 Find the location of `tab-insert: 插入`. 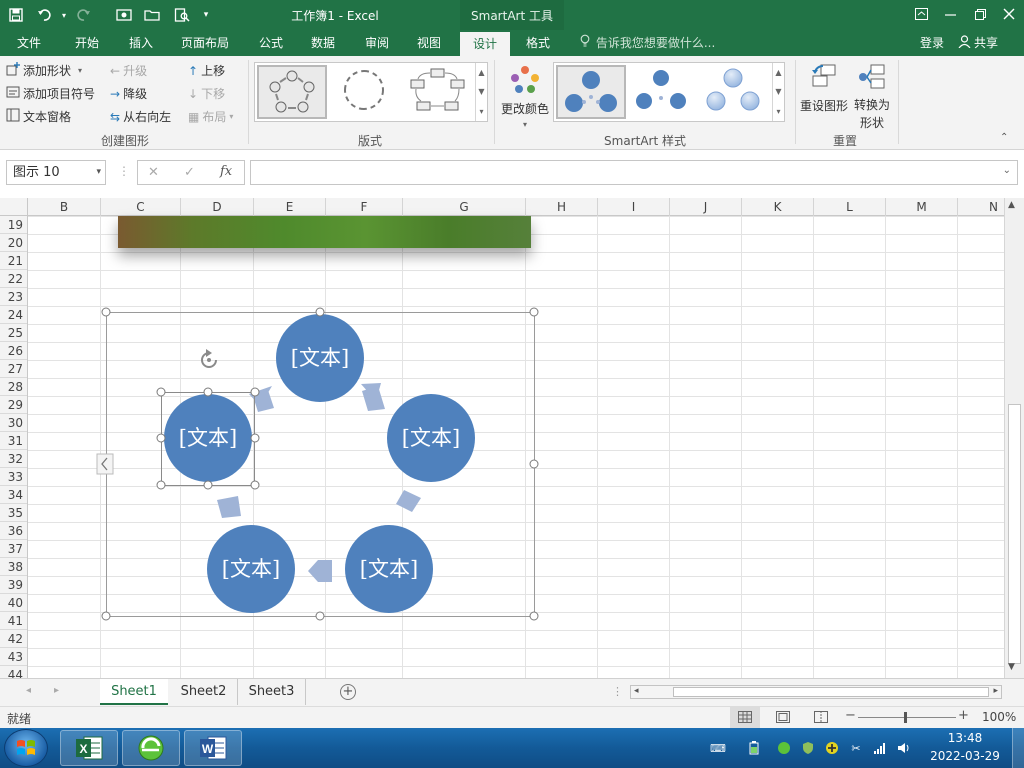

tab-insert: 插入 is located at coordinates (141, 43).